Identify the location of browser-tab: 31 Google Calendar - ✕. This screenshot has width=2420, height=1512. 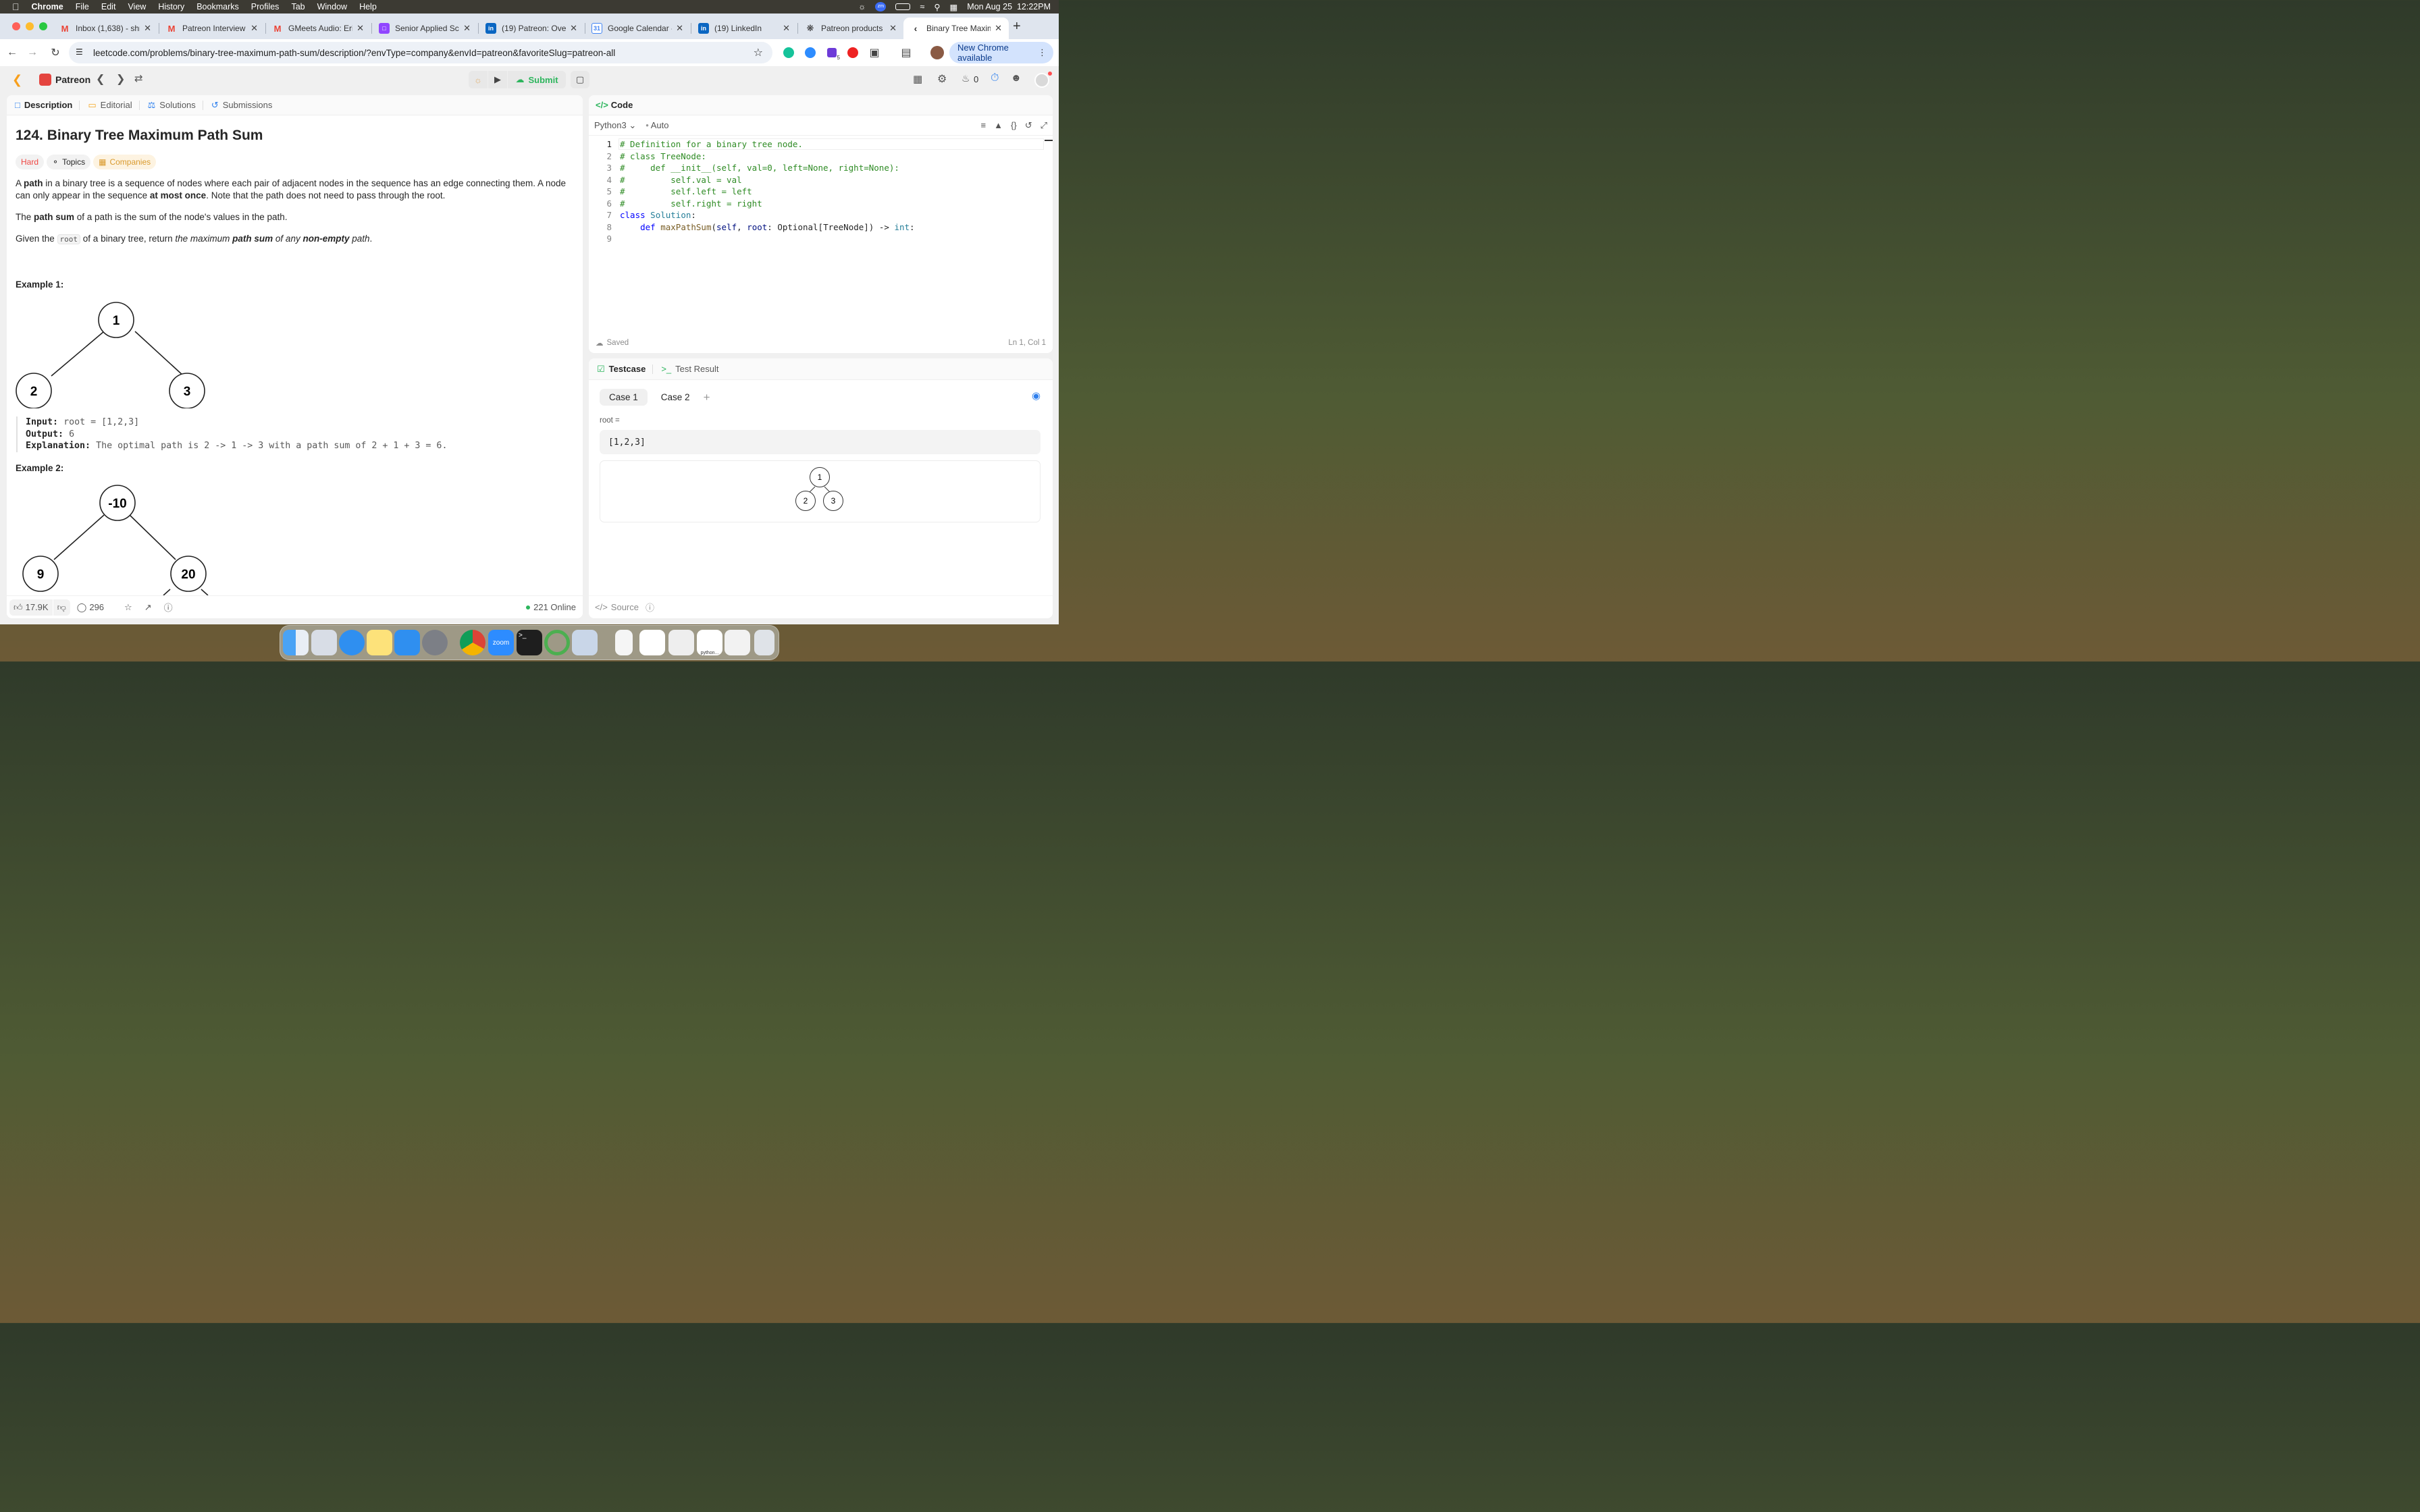
(637, 28).